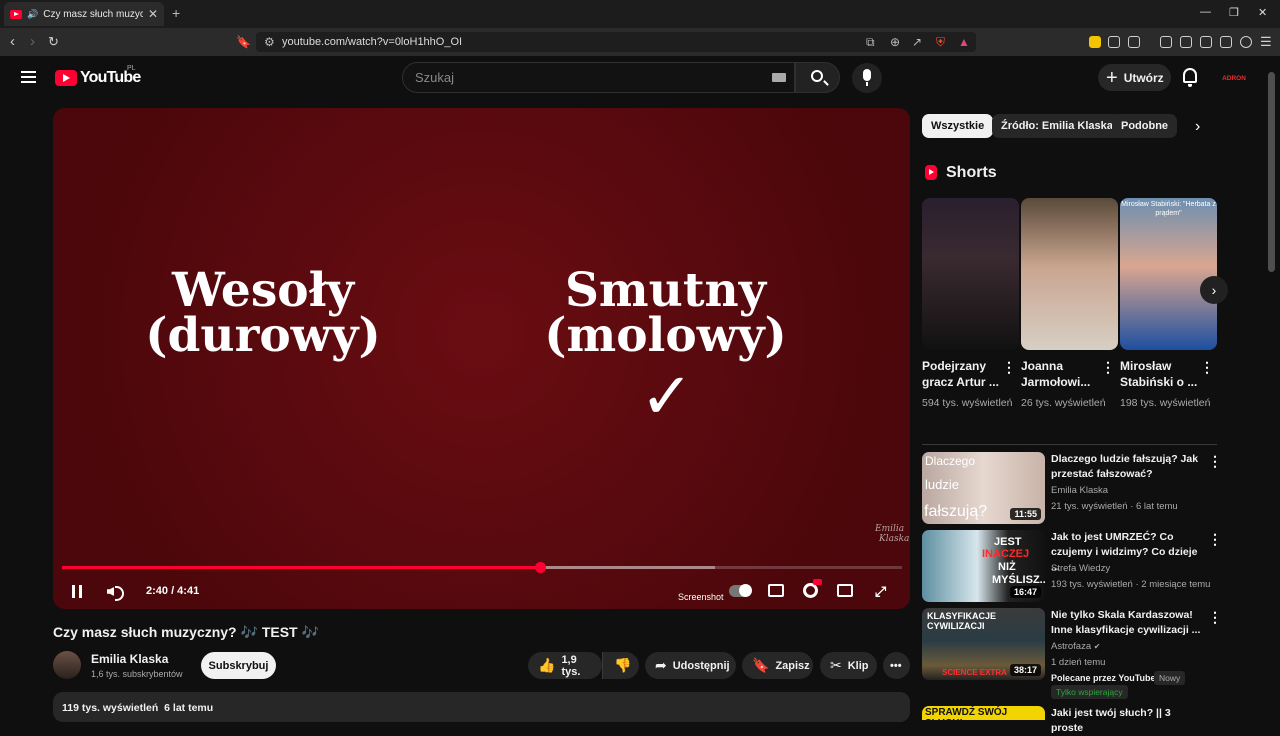  I want to click on brave-shield-icon: ⛨, so click(940, 42).